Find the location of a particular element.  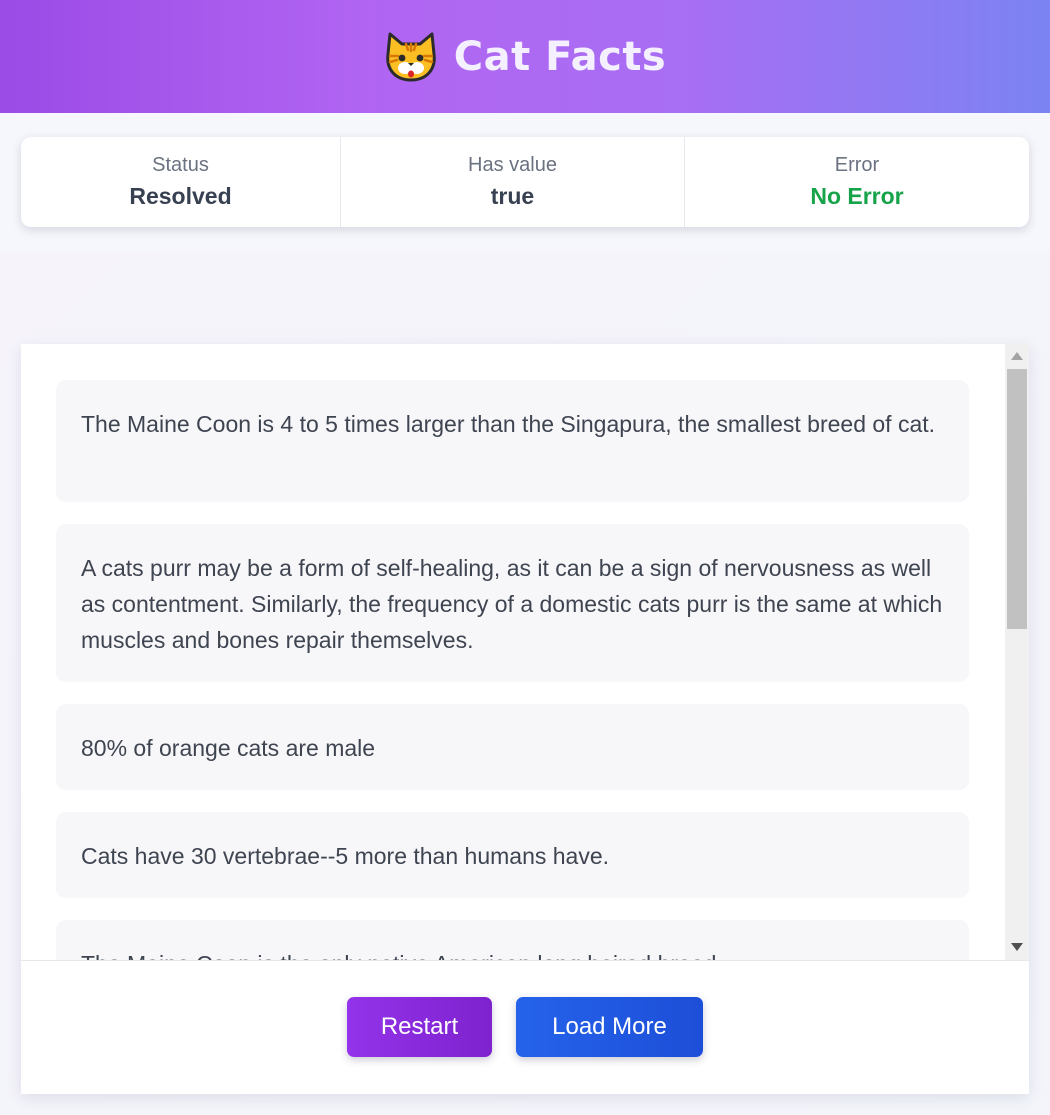

status-label: Status is located at coordinates (180, 165).